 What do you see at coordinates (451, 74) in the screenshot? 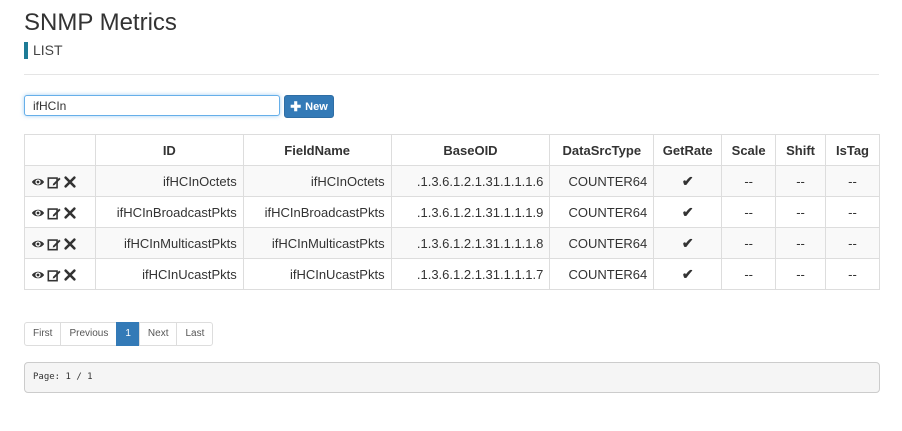
I see `header-divider` at bounding box center [451, 74].